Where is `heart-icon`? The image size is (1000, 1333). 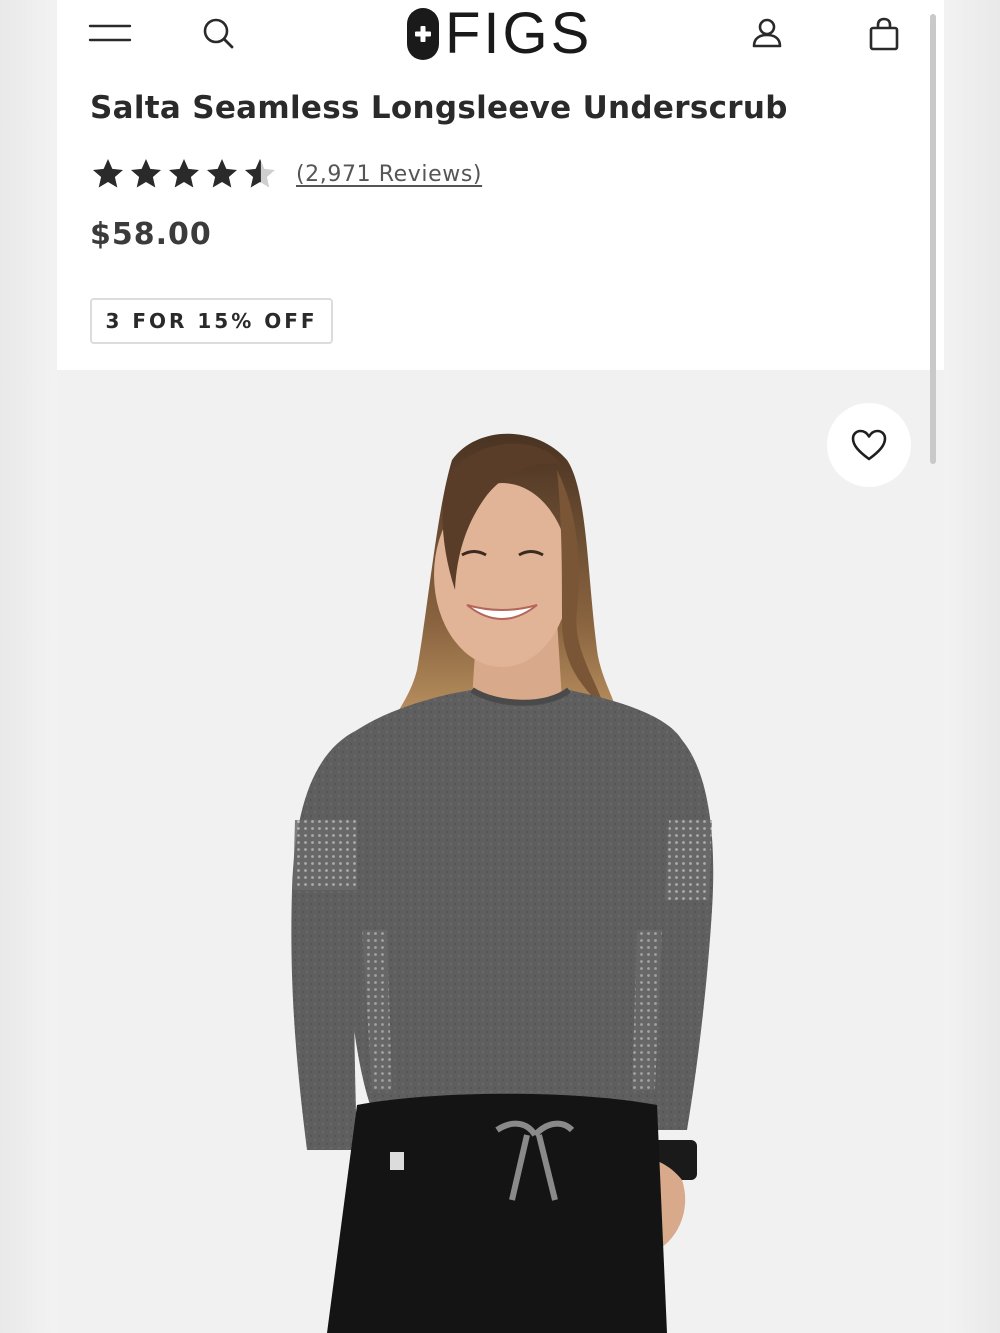
heart-icon is located at coordinates (869, 445).